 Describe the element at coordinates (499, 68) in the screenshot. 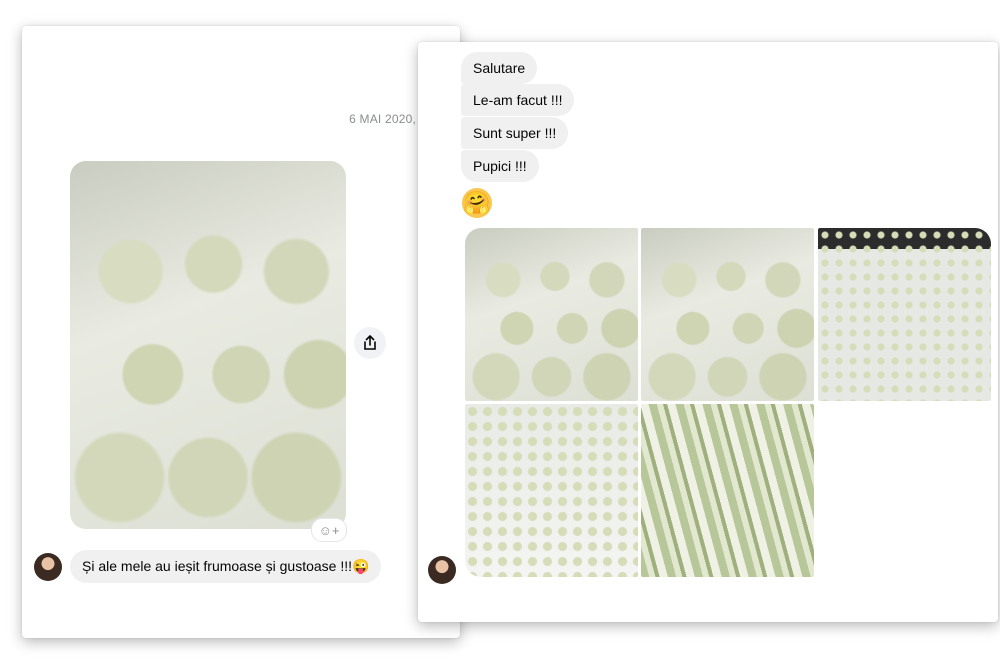

I see `message-bubble-1: Salutare` at that location.